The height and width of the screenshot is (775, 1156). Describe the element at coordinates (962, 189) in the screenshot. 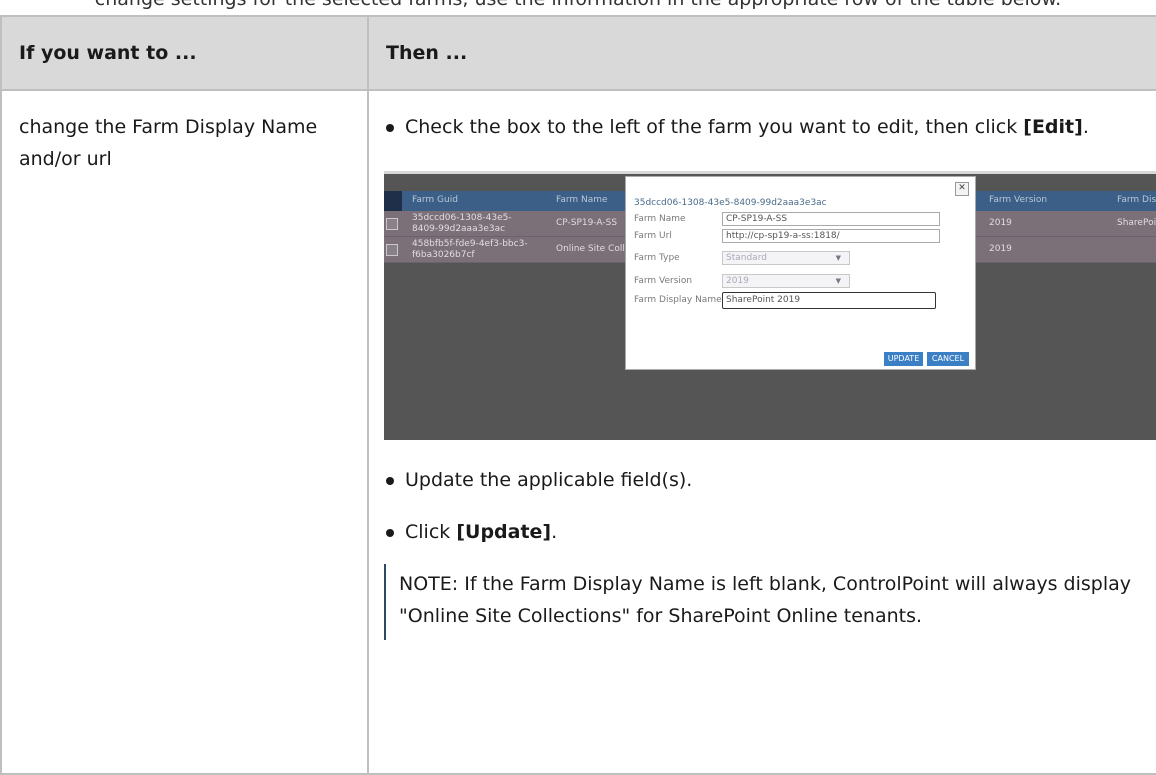

I see `close-icon: ✕` at that location.